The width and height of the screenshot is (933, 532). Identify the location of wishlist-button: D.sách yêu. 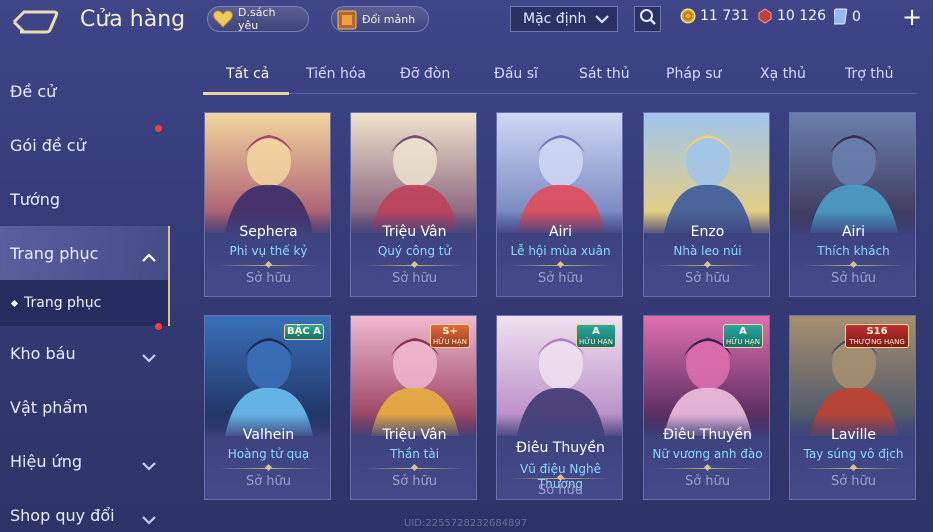
(258, 19).